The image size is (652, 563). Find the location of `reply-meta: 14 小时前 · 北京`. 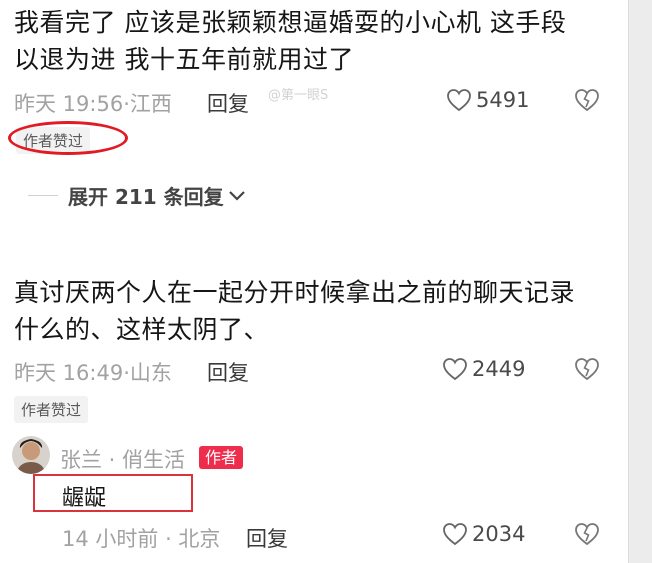

reply-meta: 14 小时前 · 北京 is located at coordinates (141, 539).